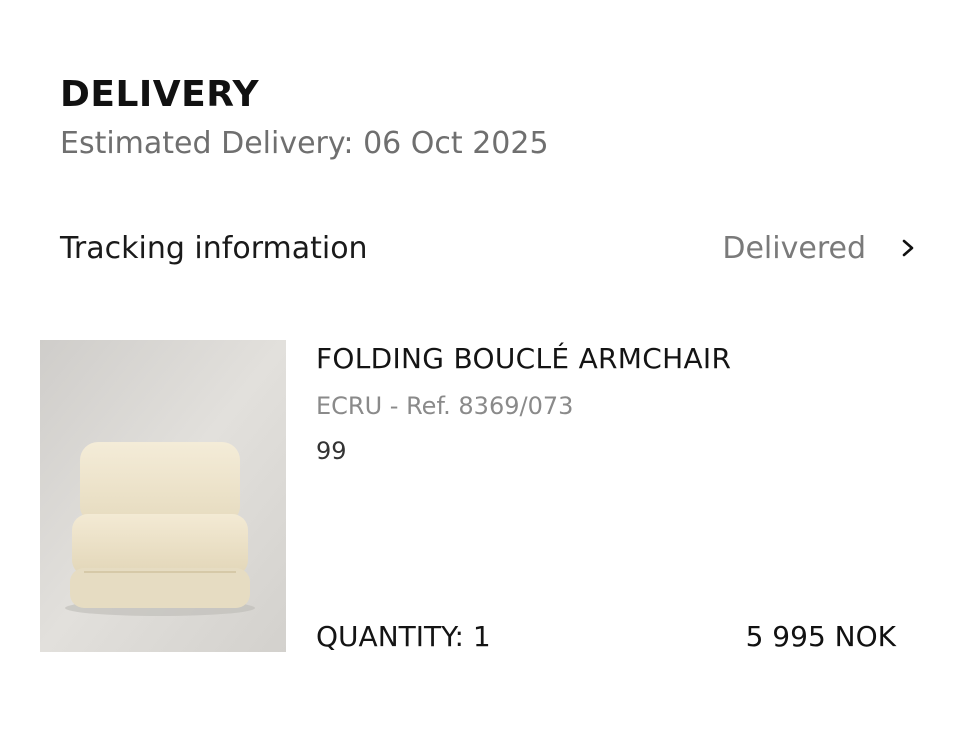  I want to click on product-variant: ECRU - Ref. 8369/073, so click(445, 406).